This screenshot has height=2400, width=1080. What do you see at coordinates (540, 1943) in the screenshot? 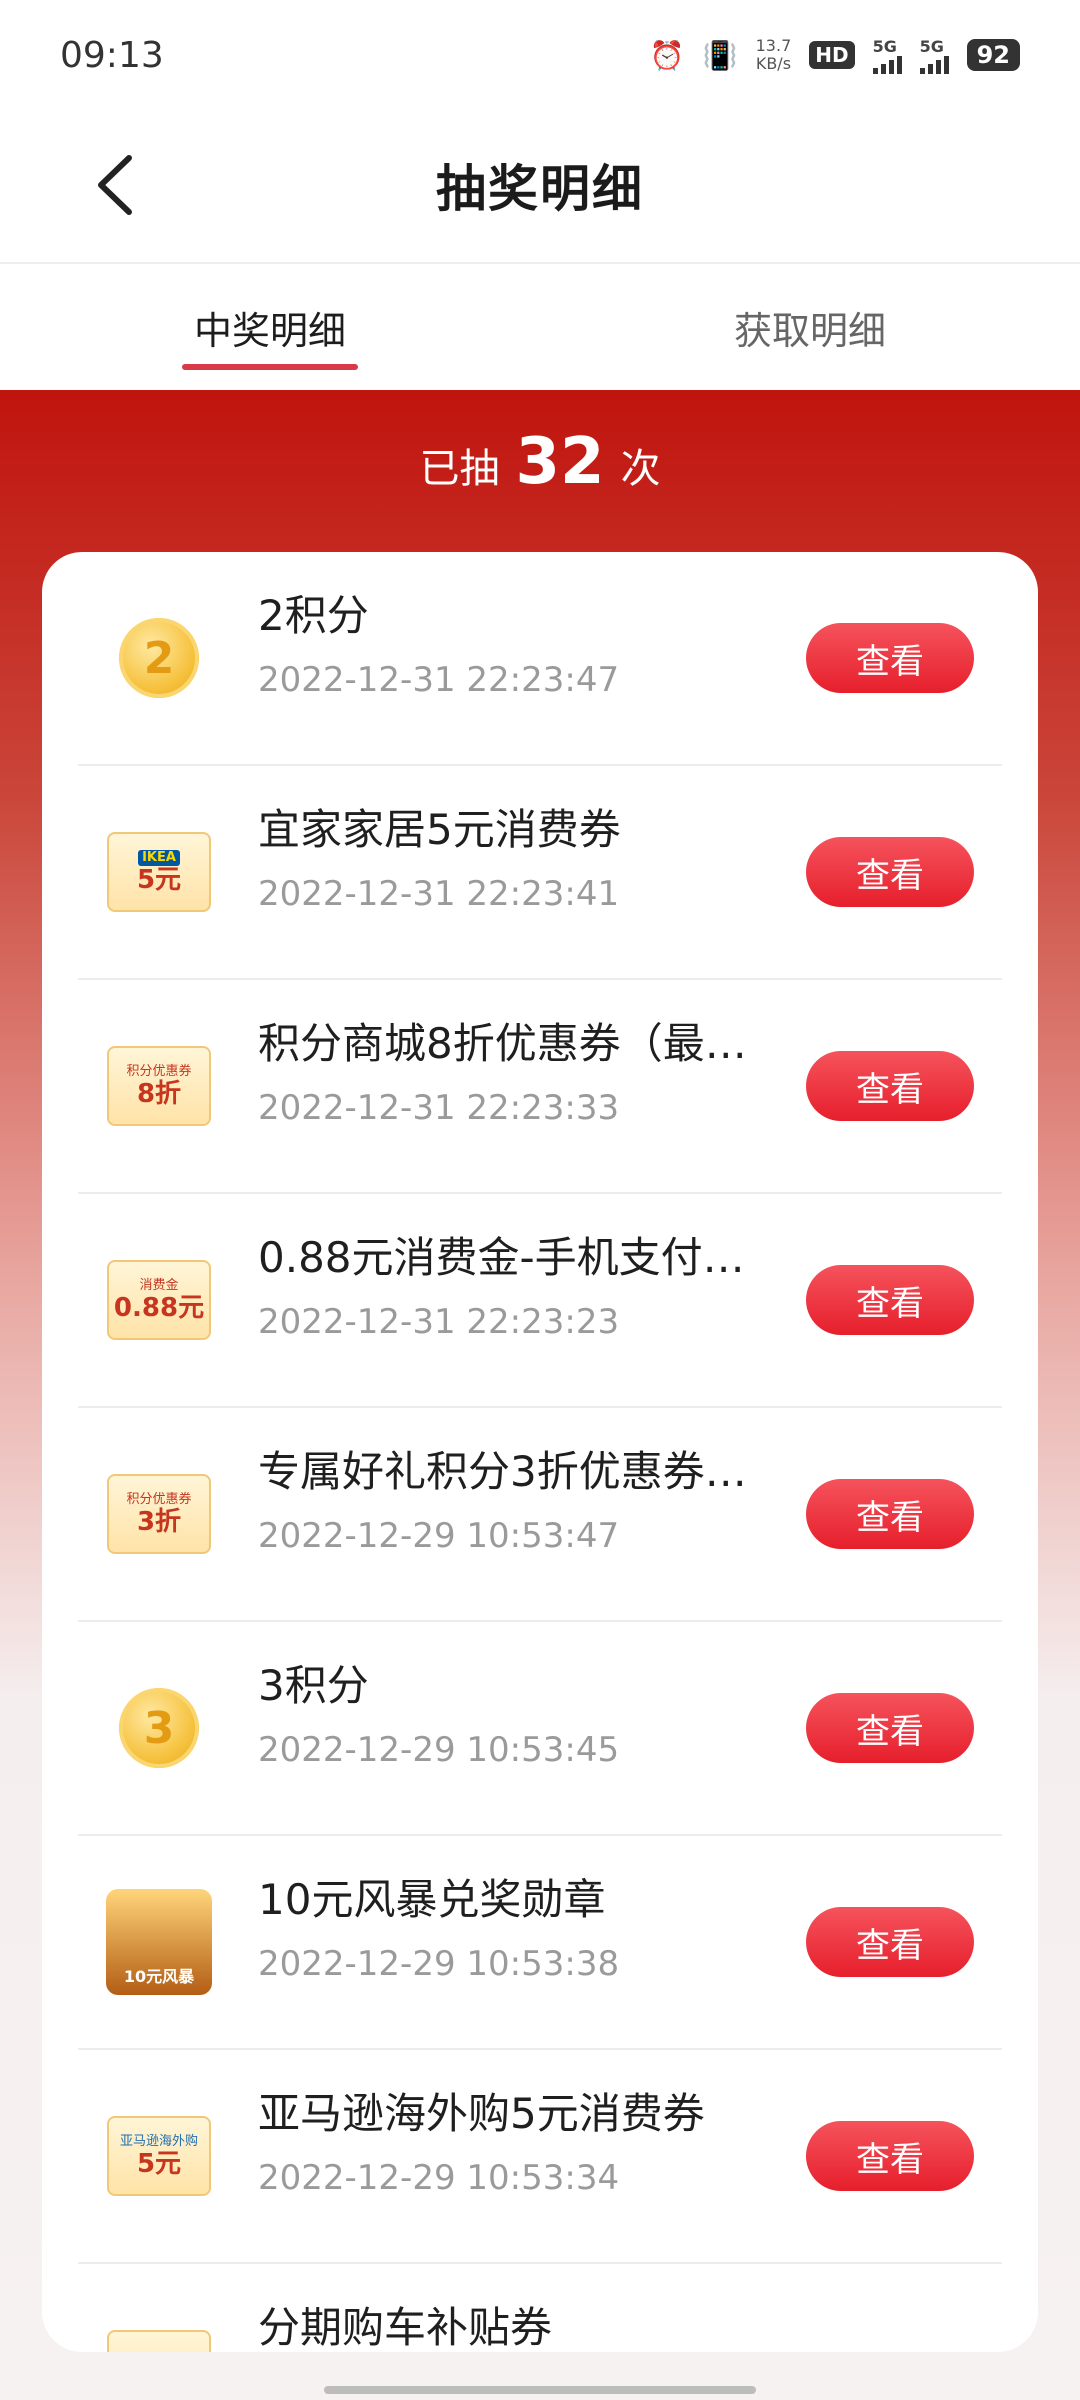
I see `list-item: 10元风暴 10元风暴兑奖勋章 2022-12-29 10:53:38 查看` at bounding box center [540, 1943].